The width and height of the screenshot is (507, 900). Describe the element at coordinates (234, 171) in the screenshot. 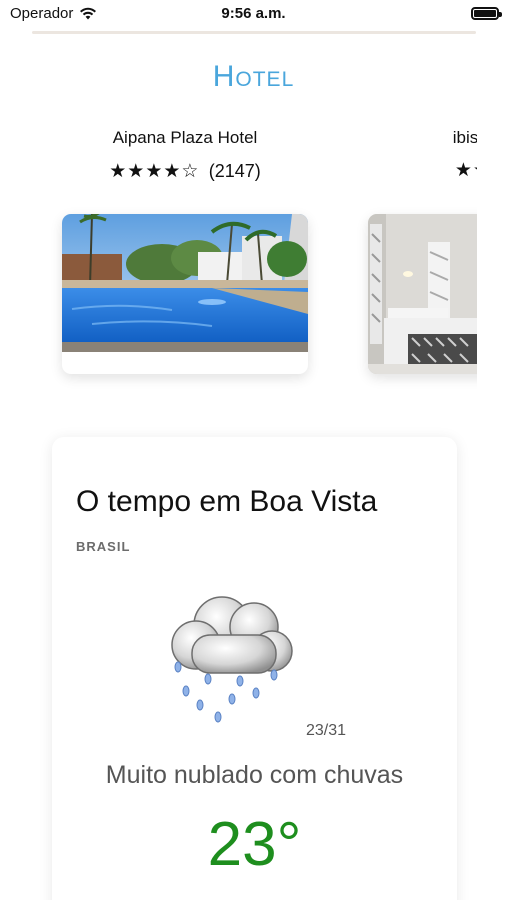

I see `review-count: (2147)` at that location.